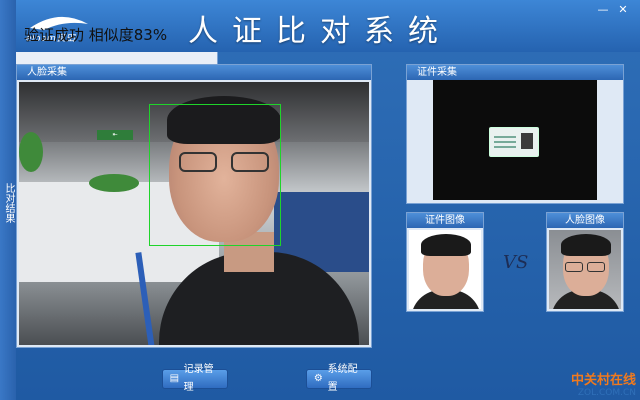 The height and width of the screenshot is (400, 640). Describe the element at coordinates (318, 378) in the screenshot. I see `gear-icon: ⚙` at that location.